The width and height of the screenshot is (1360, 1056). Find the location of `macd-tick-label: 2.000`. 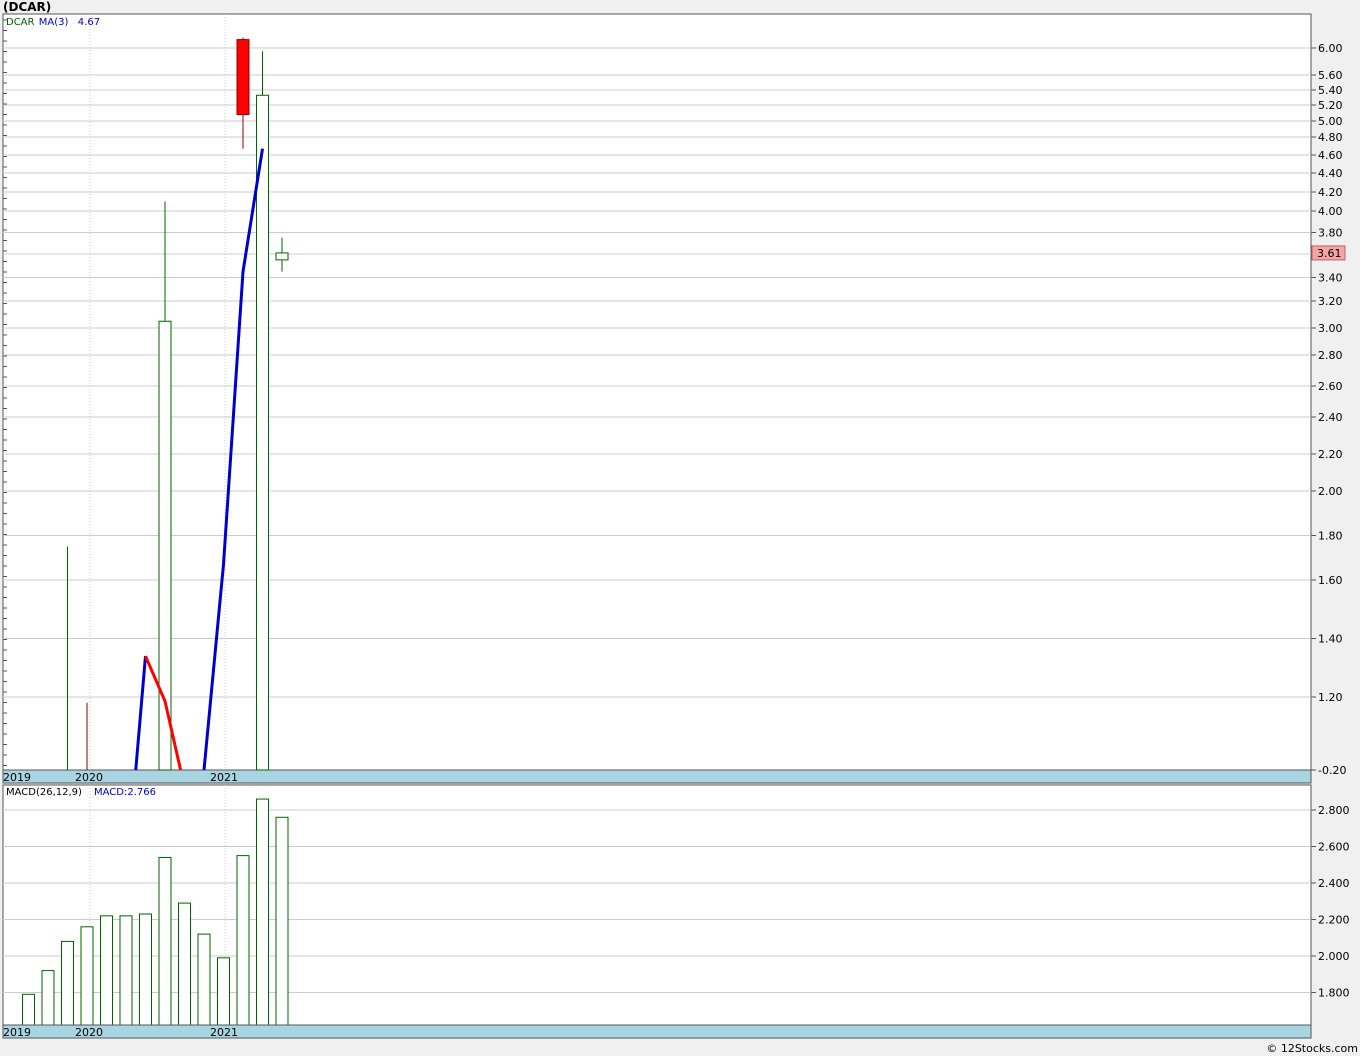

macd-tick-label: 2.000 is located at coordinates (1334, 956).